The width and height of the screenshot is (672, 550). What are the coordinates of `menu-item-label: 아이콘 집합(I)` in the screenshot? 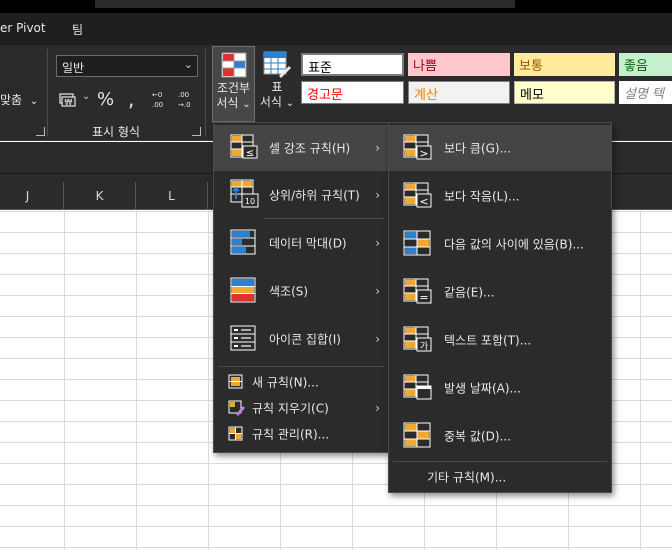 It's located at (305, 339).